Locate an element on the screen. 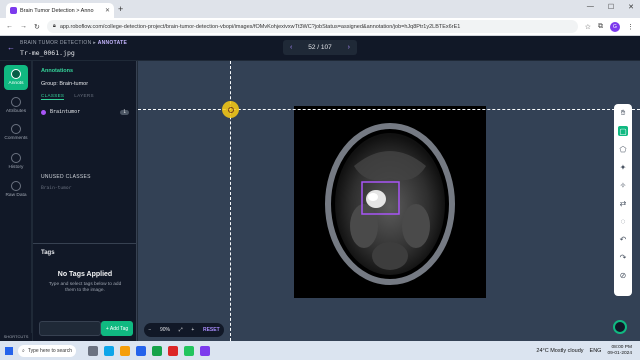  rail-item-annots: Annots is located at coordinates (16, 77).